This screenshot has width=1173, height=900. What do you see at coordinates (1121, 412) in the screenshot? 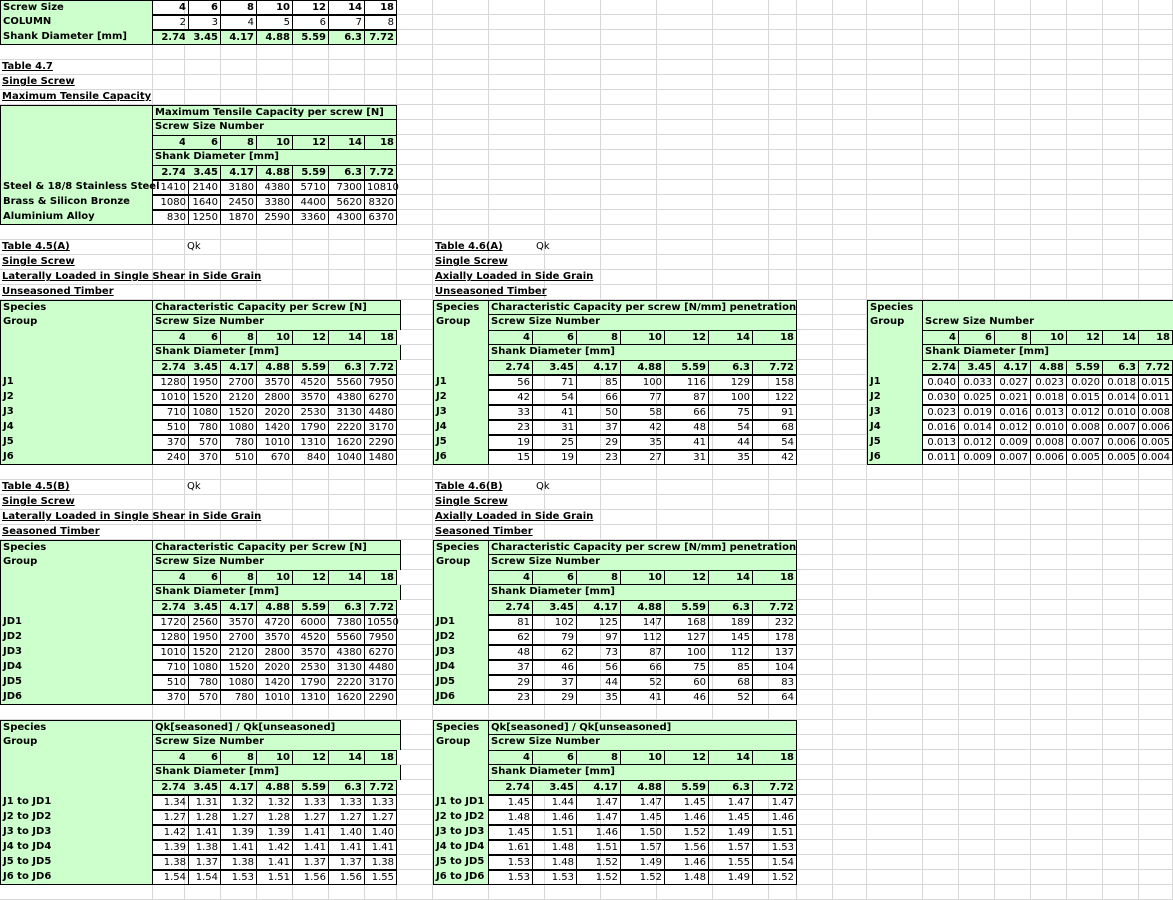
I see `value-cell: 0.010` at bounding box center [1121, 412].